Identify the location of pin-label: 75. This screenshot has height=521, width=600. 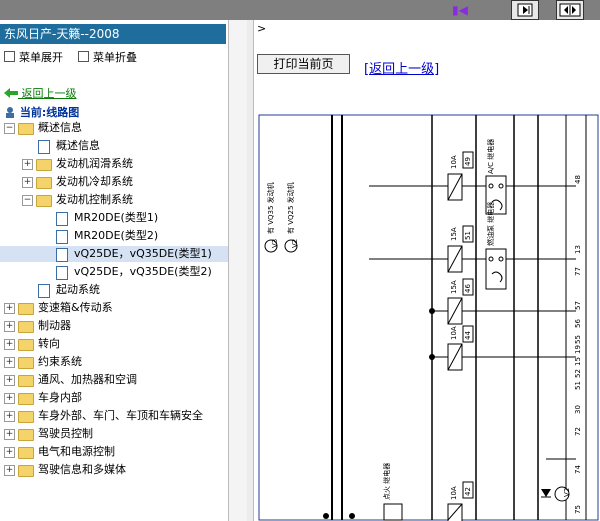
(578, 509).